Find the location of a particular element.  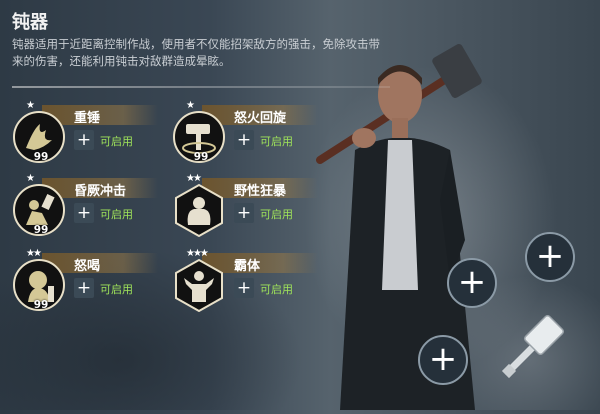

skill-name: 重锤 is located at coordinates (87, 118).